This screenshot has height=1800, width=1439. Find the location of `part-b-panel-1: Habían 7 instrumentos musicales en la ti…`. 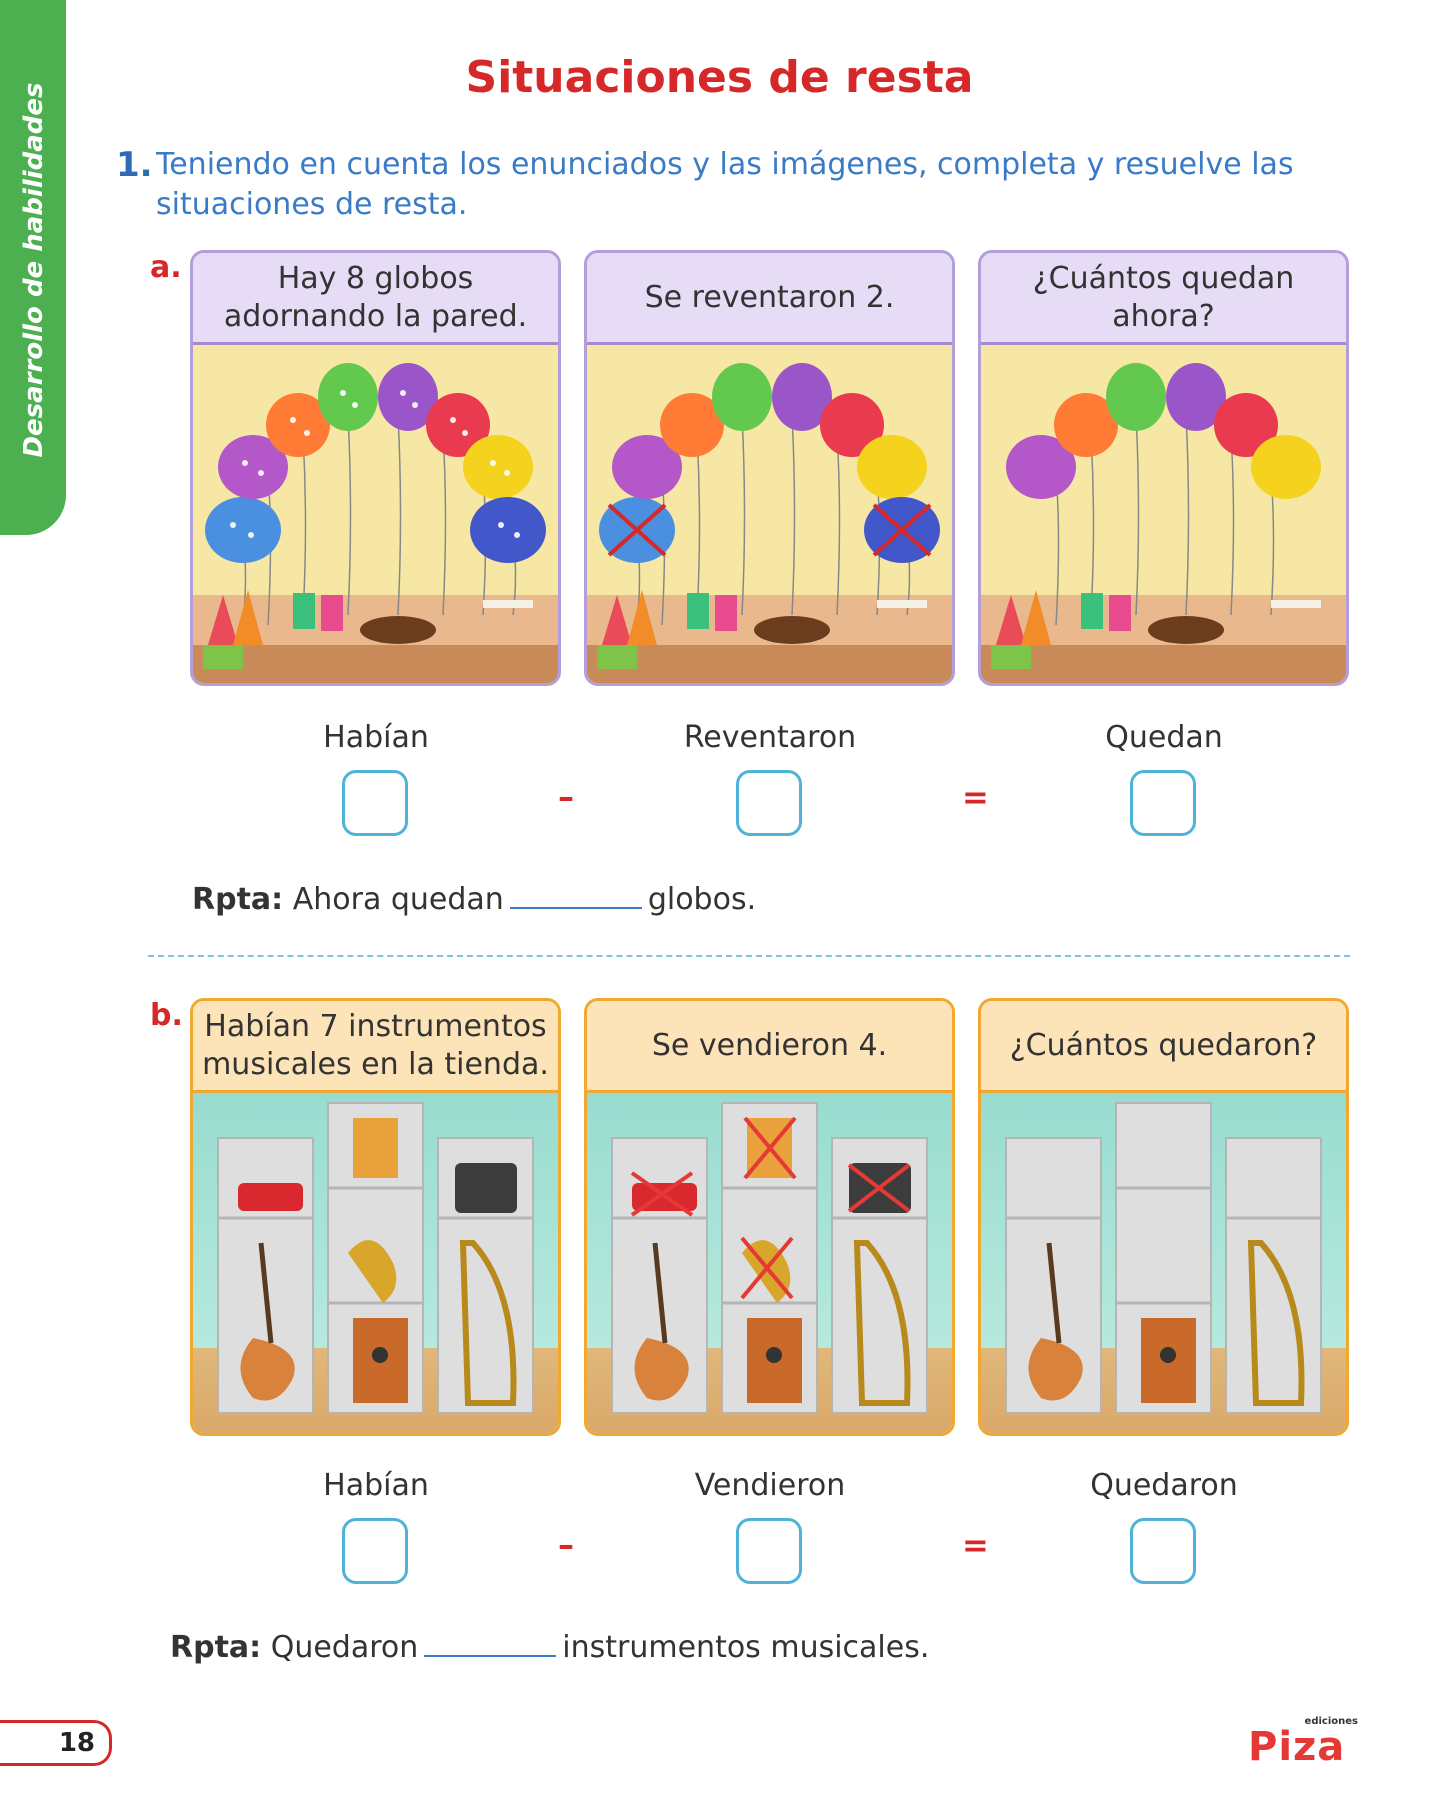

part-b-panel-1: Habían 7 instrumentos musicales en la ti… is located at coordinates (375, 1217).